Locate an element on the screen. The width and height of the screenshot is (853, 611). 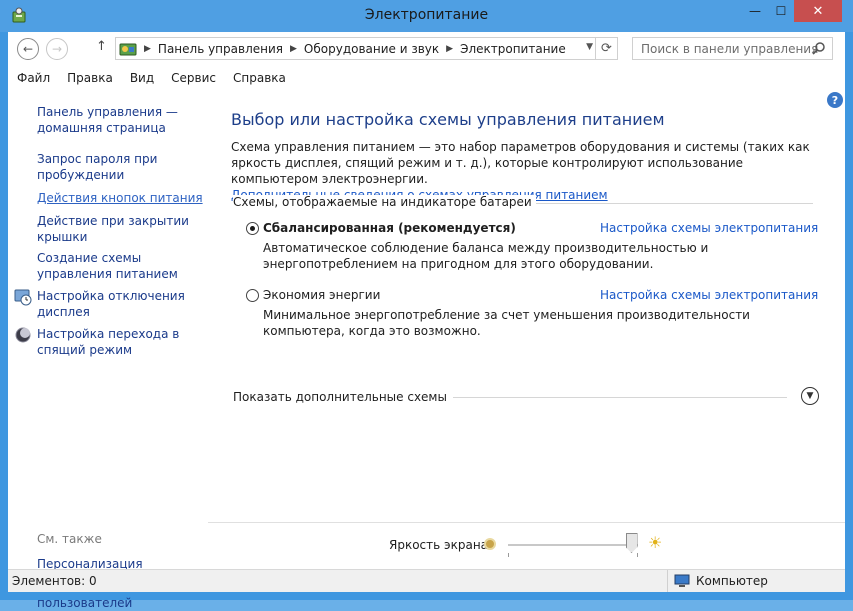
title-bar: Электропитание — ☐ ✕ is located at coordinates (426, 16).